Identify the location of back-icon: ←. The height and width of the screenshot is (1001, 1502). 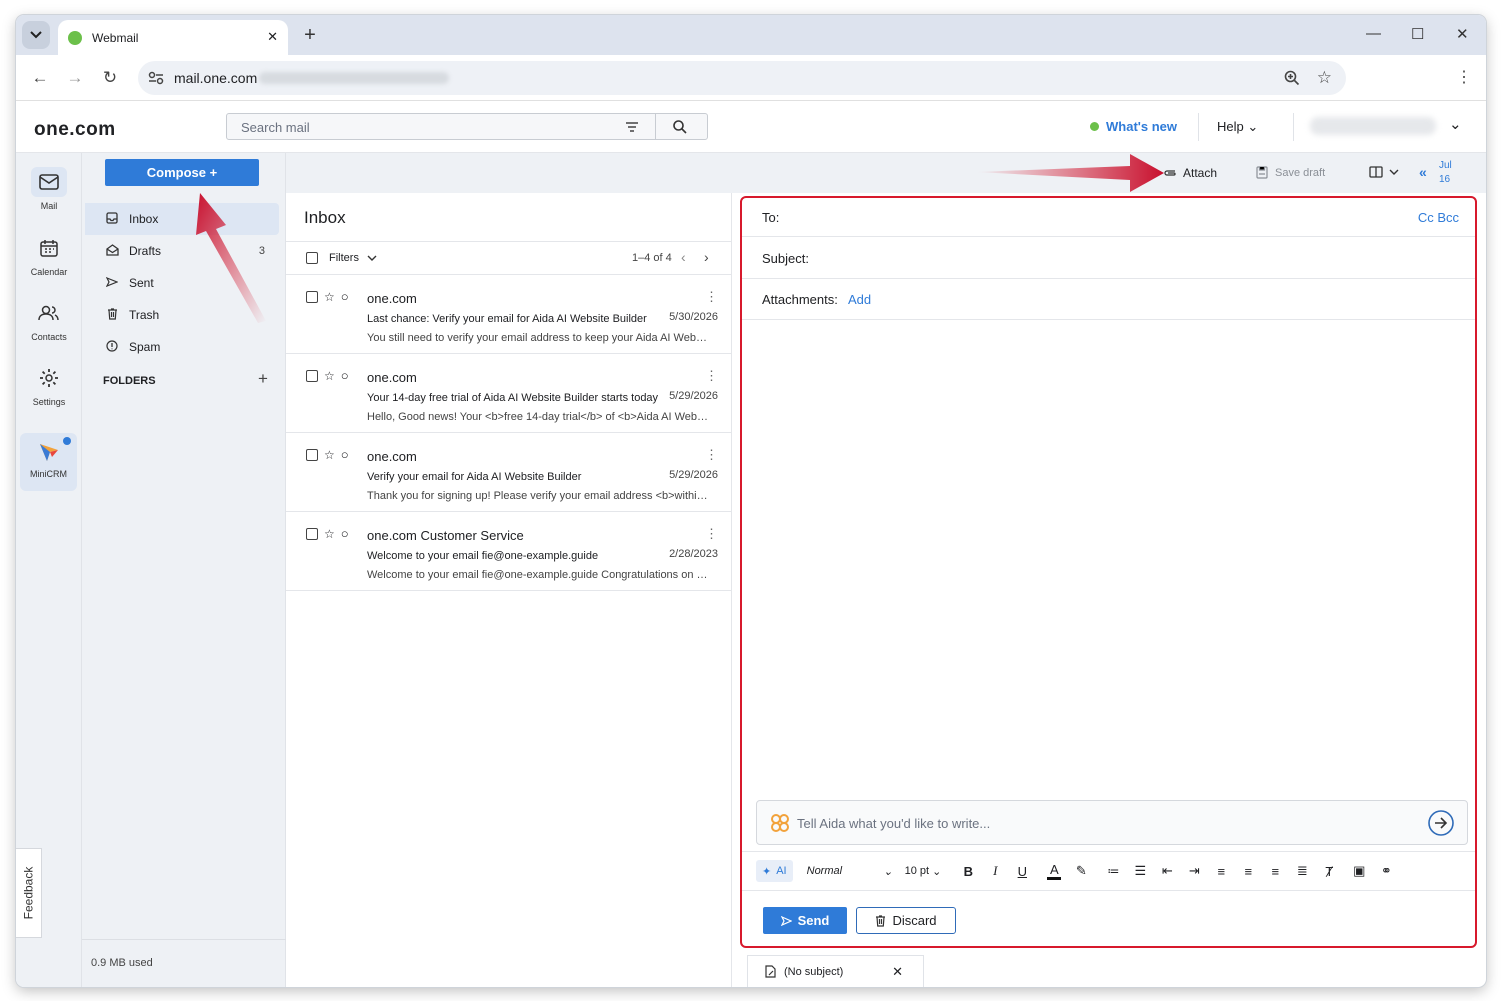
(40, 78).